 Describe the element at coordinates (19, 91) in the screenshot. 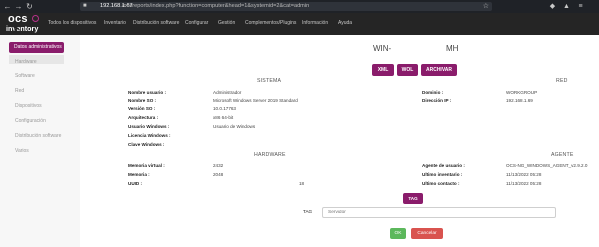

I see `sidebar-item-network: Red` at that location.